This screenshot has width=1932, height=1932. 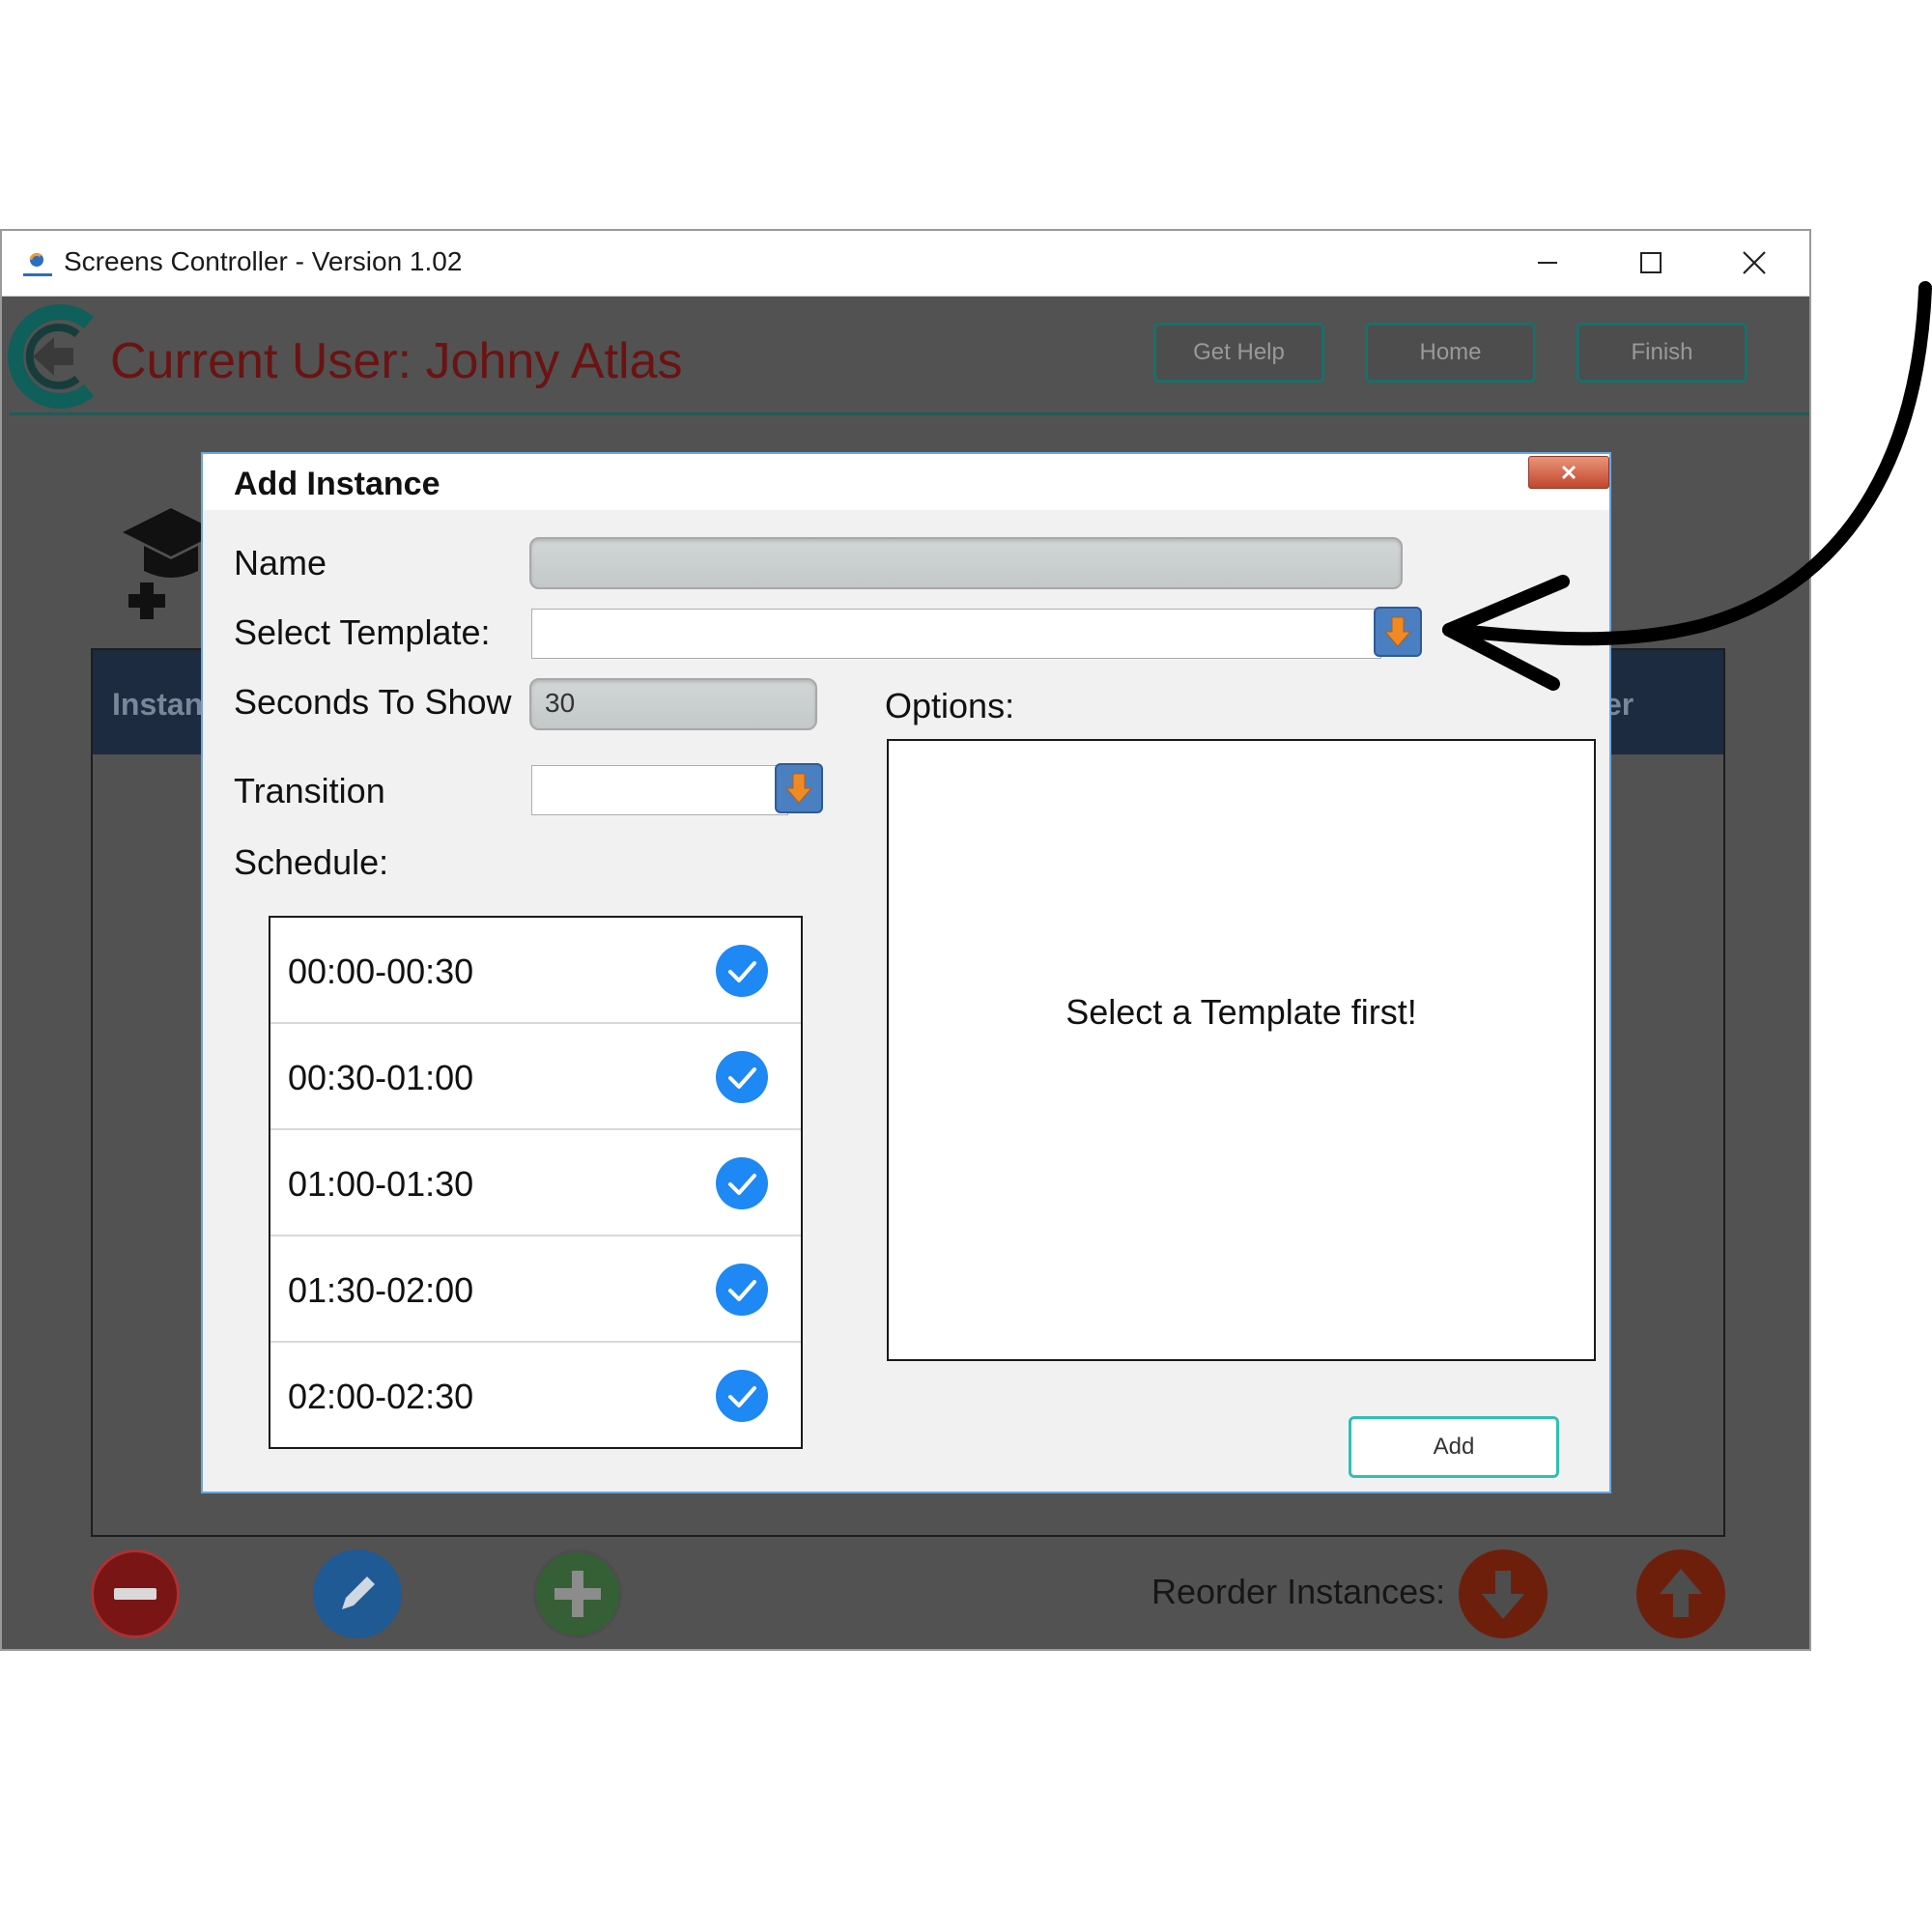 What do you see at coordinates (311, 862) in the screenshot?
I see `schedule-label: Schedule:` at bounding box center [311, 862].